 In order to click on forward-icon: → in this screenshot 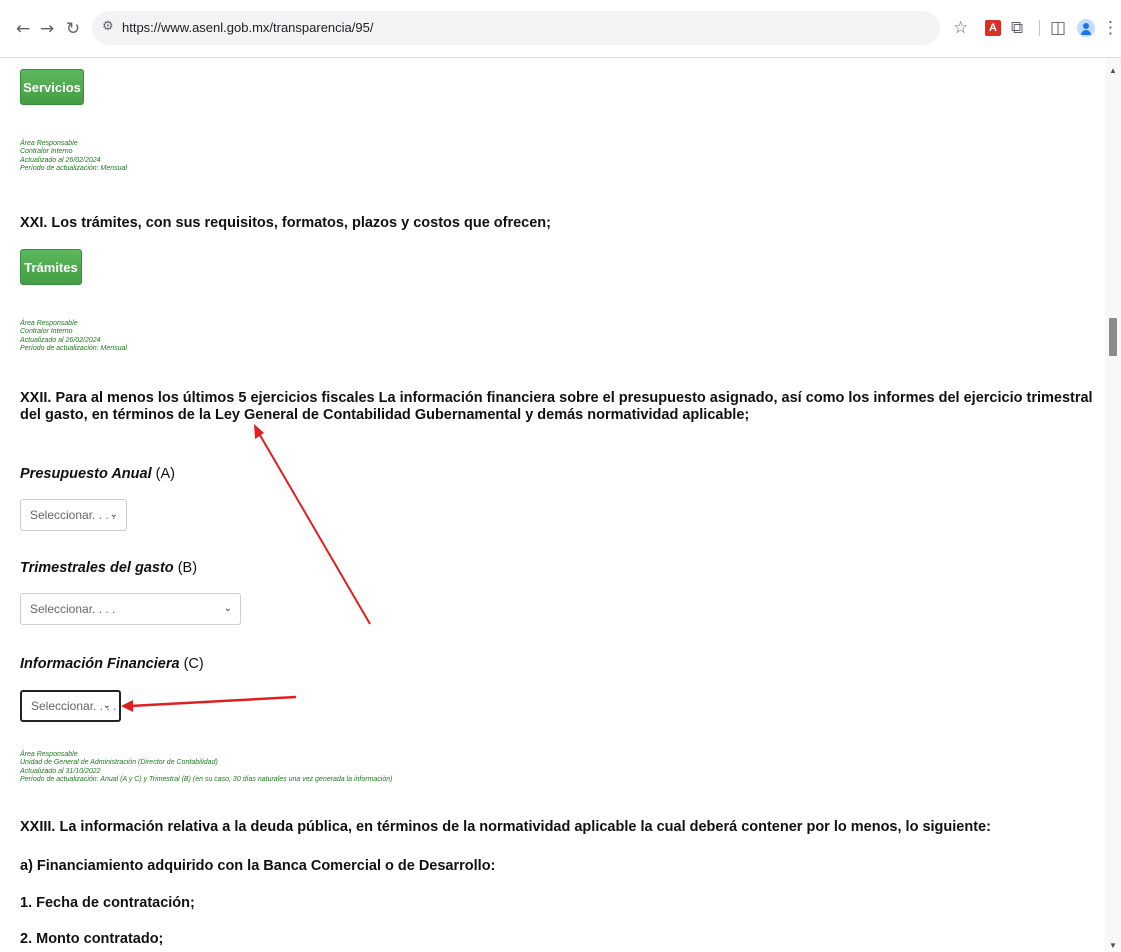, I will do `click(47, 29)`.